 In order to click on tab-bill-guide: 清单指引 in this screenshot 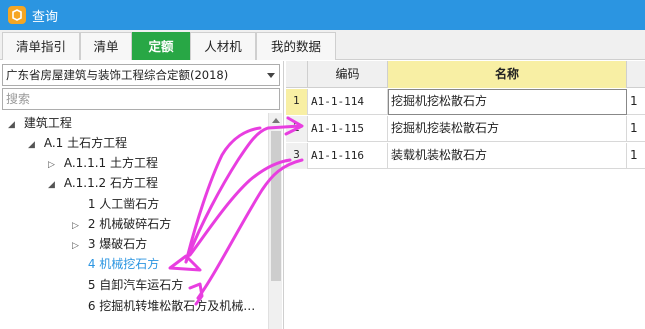, I will do `click(41, 46)`.